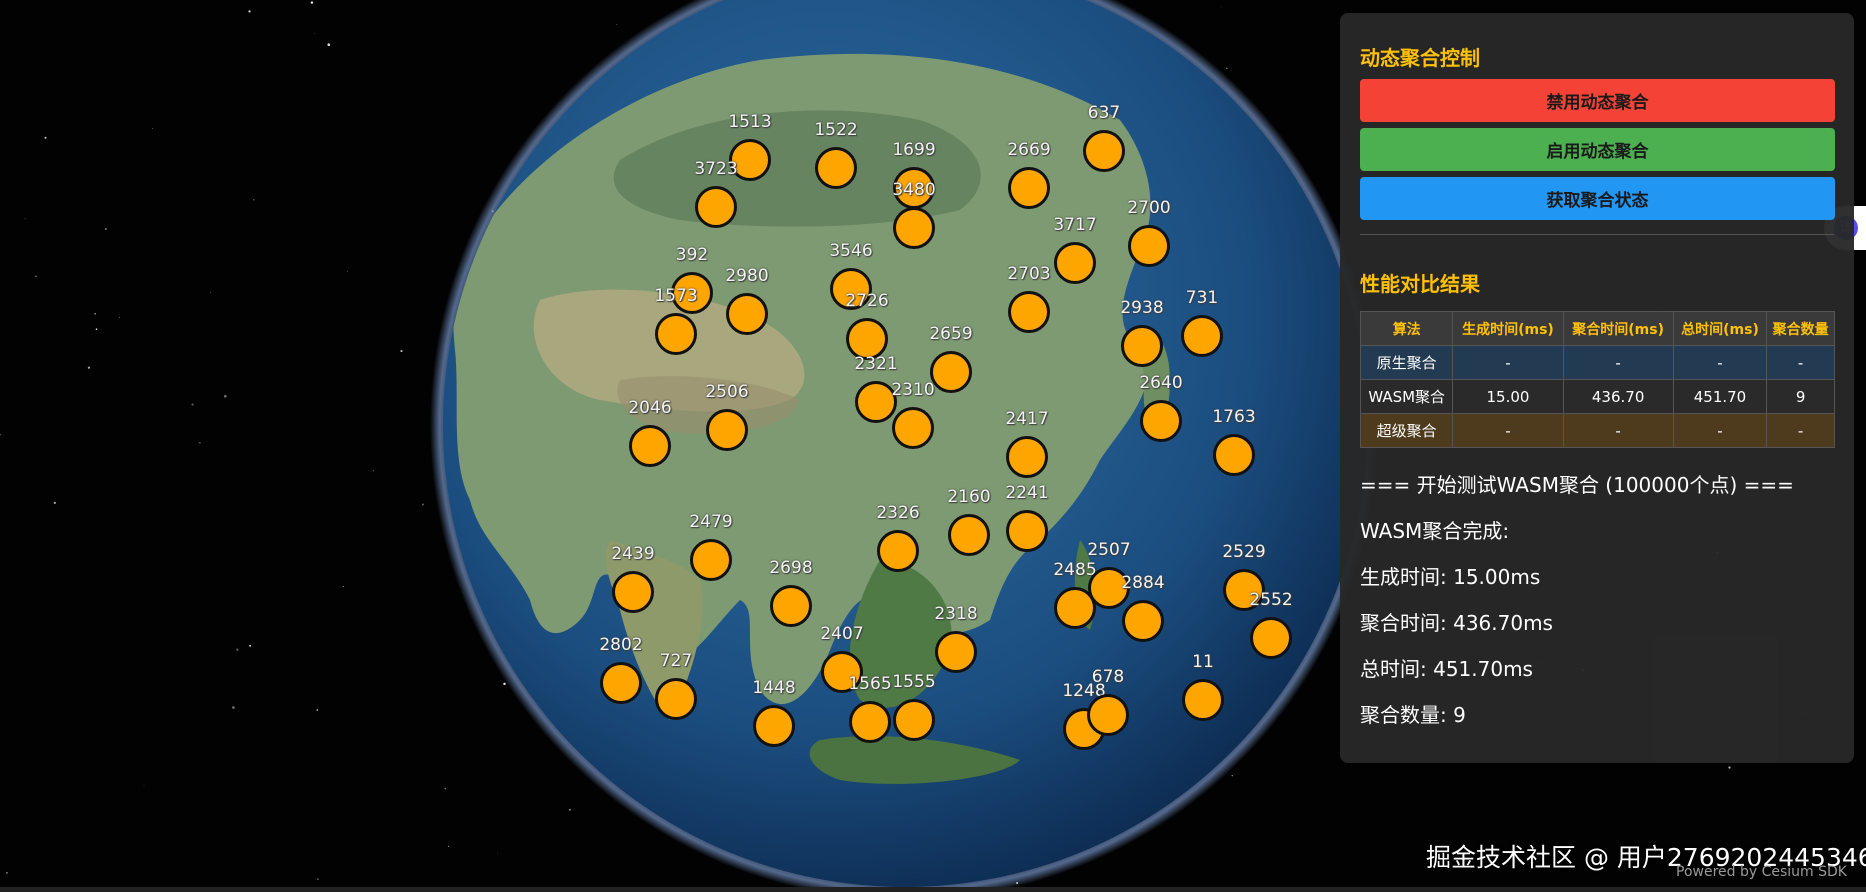  I want to click on cluster-marker: 2669, so click(1029, 174).